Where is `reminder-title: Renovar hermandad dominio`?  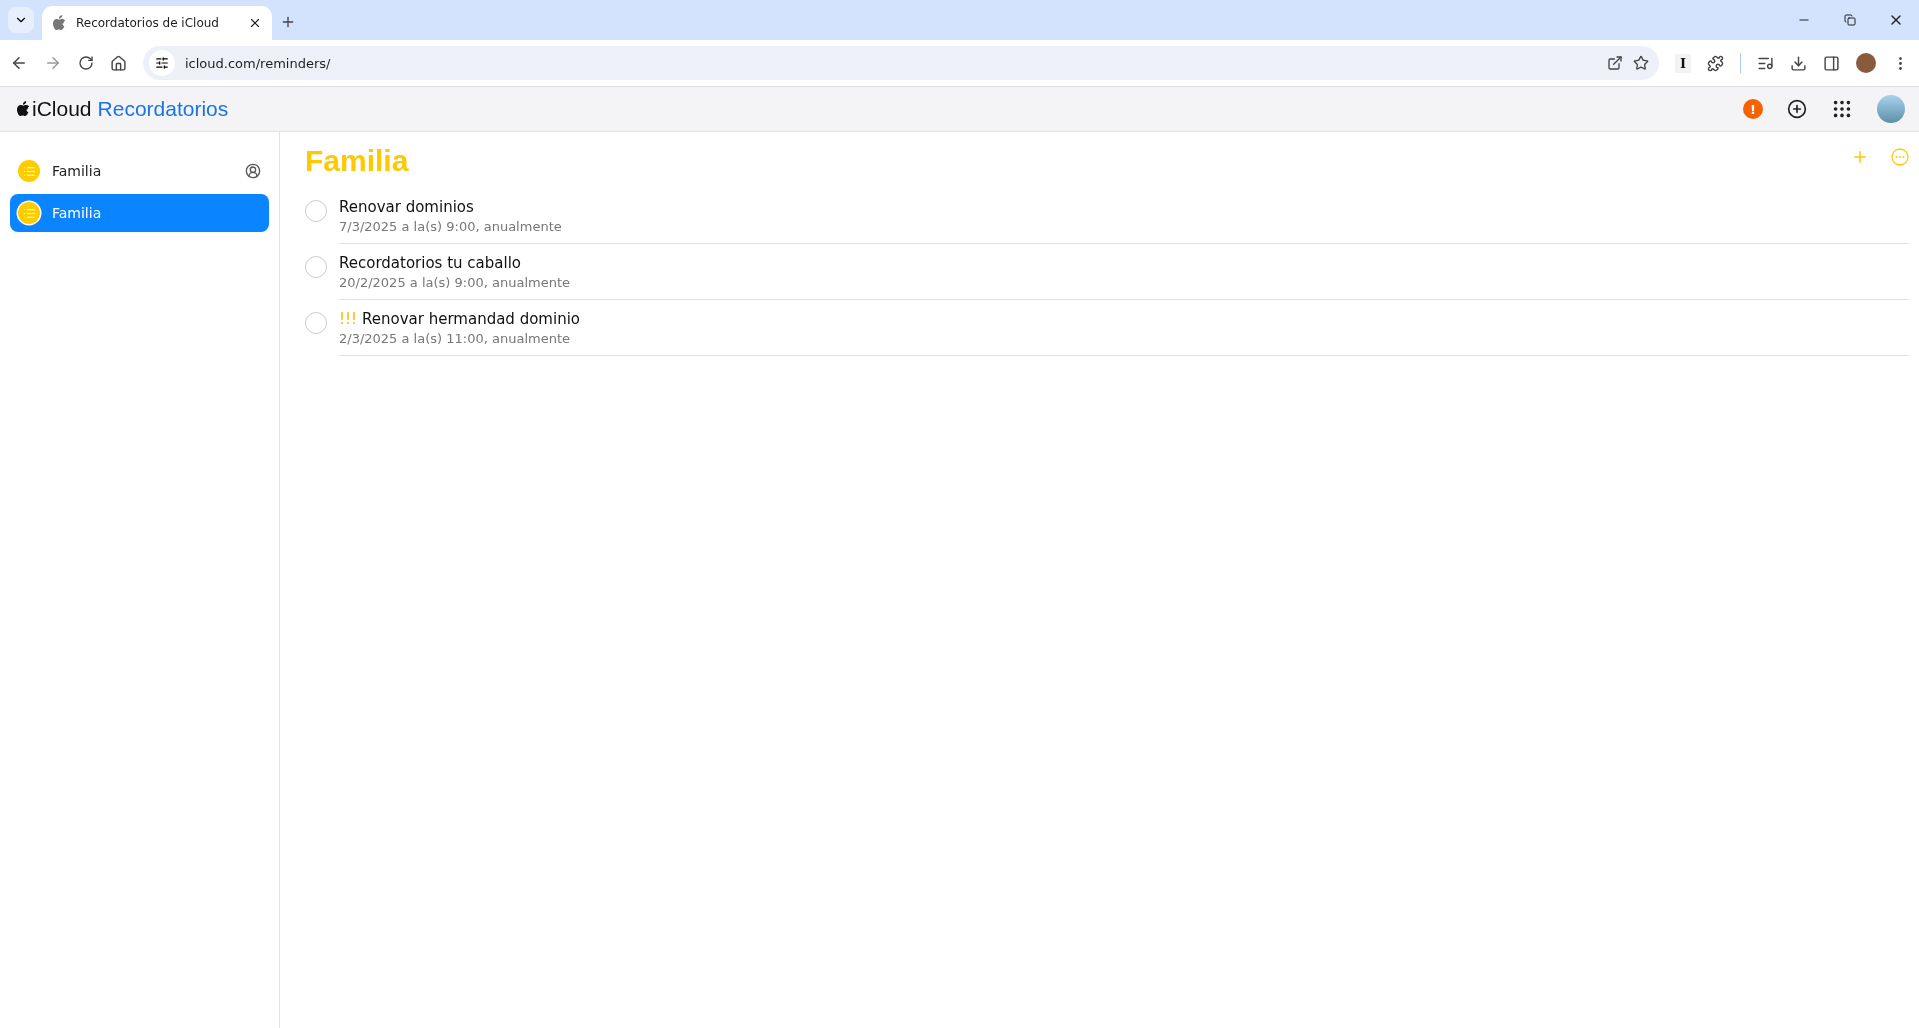 reminder-title: Renovar hermandad dominio is located at coordinates (471, 319).